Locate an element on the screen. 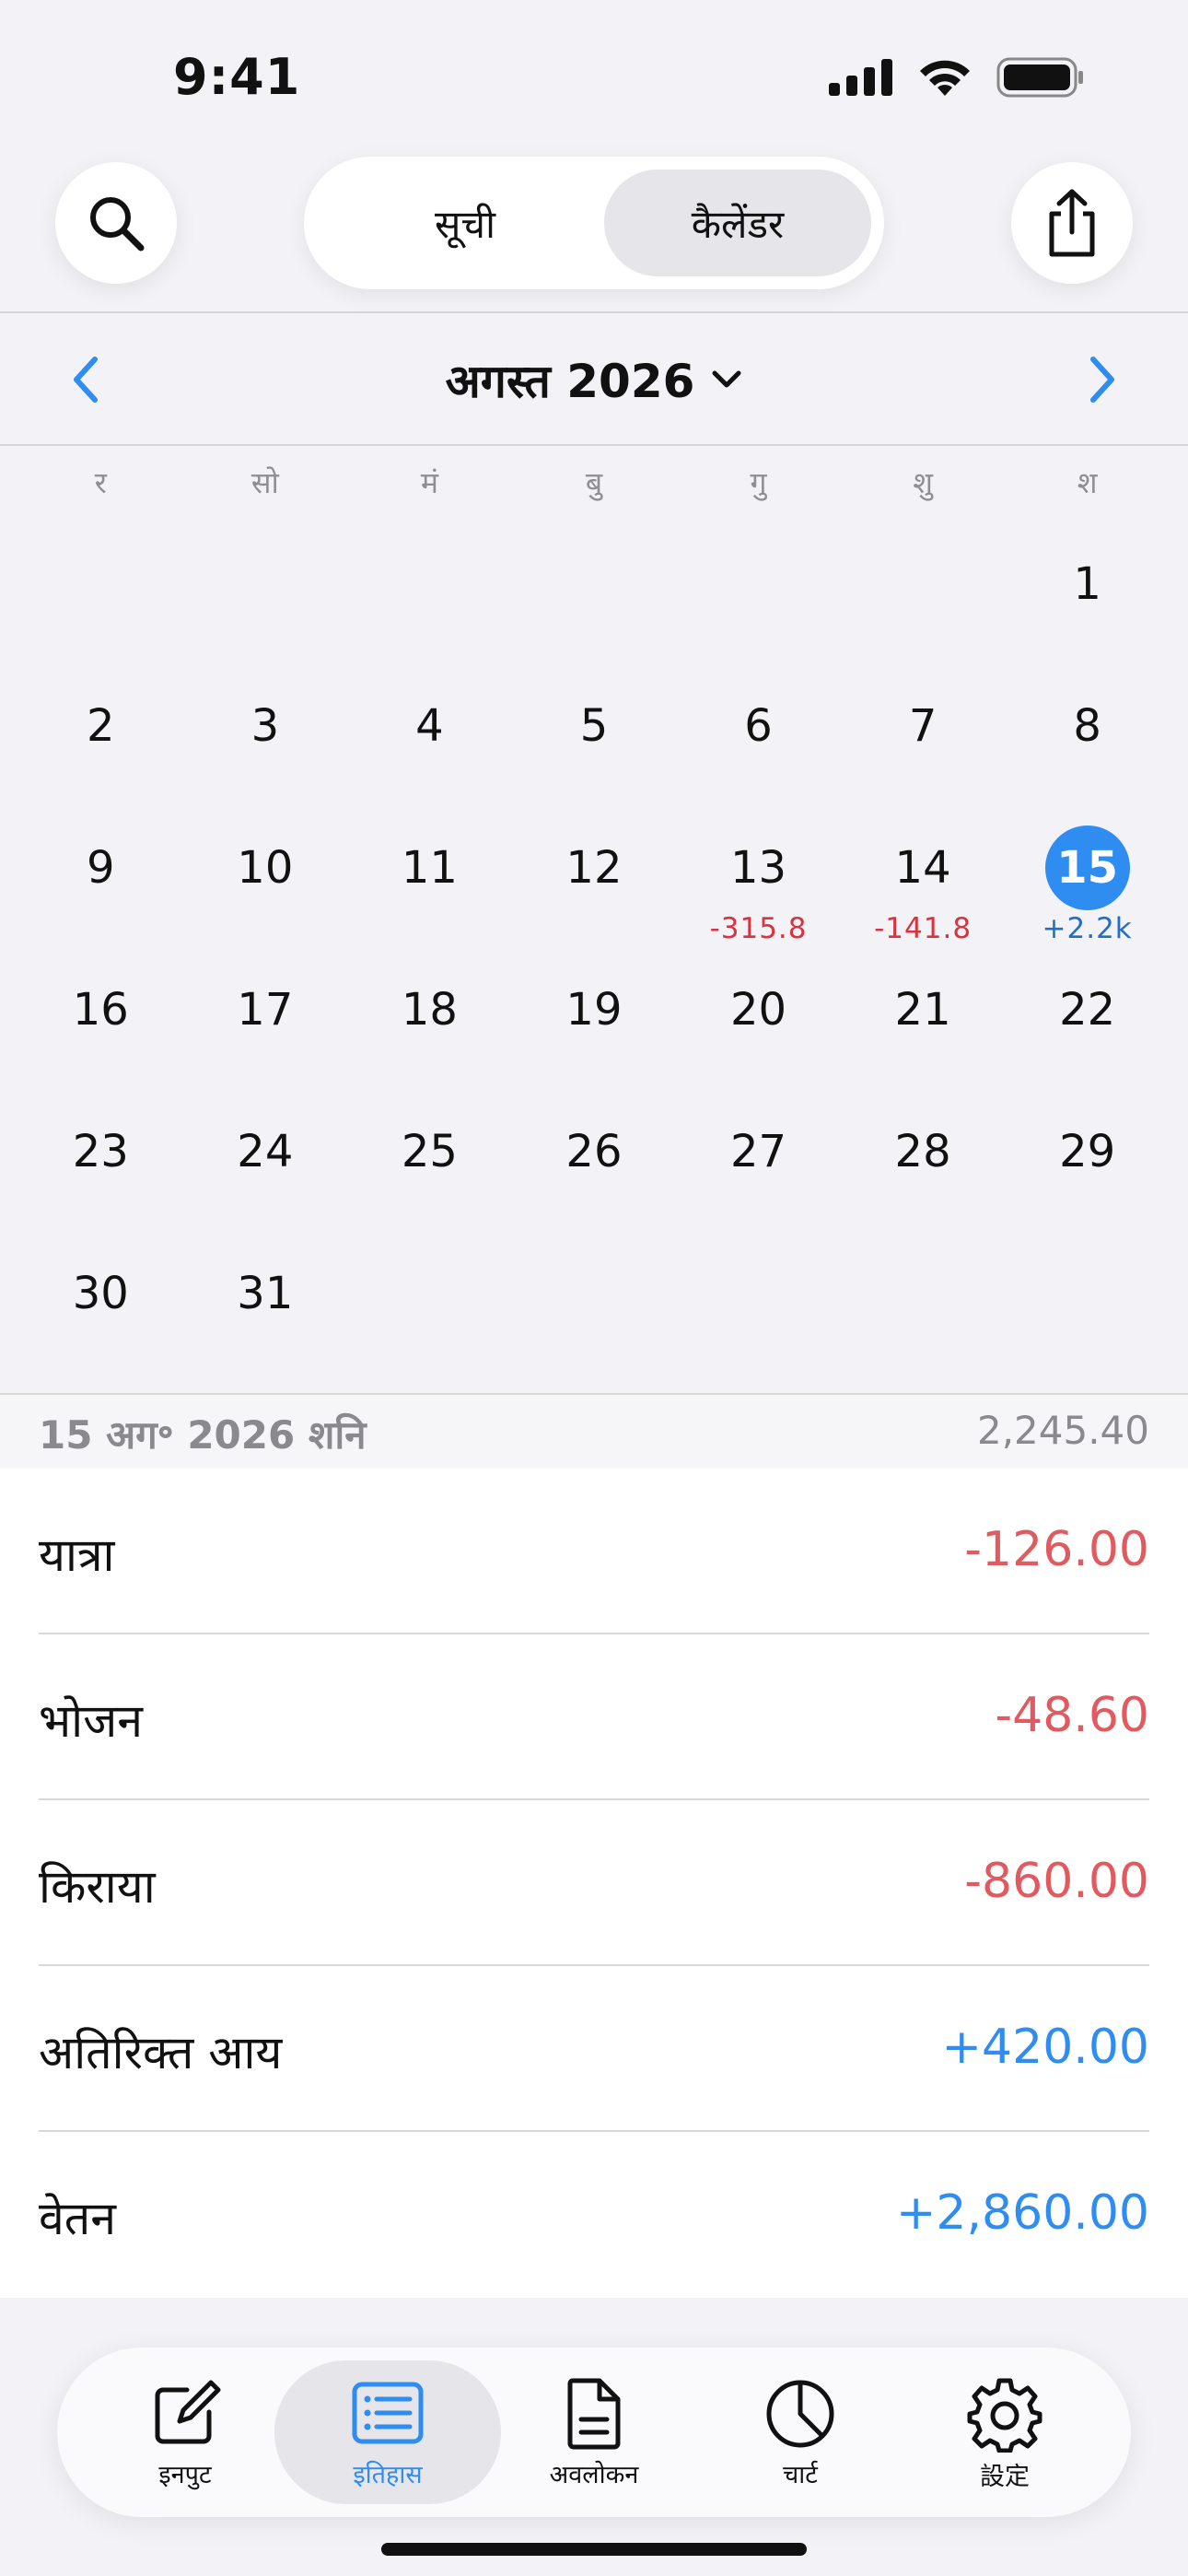 This screenshot has height=2576, width=1188. tab-settings: 設定 is located at coordinates (1005, 2432).